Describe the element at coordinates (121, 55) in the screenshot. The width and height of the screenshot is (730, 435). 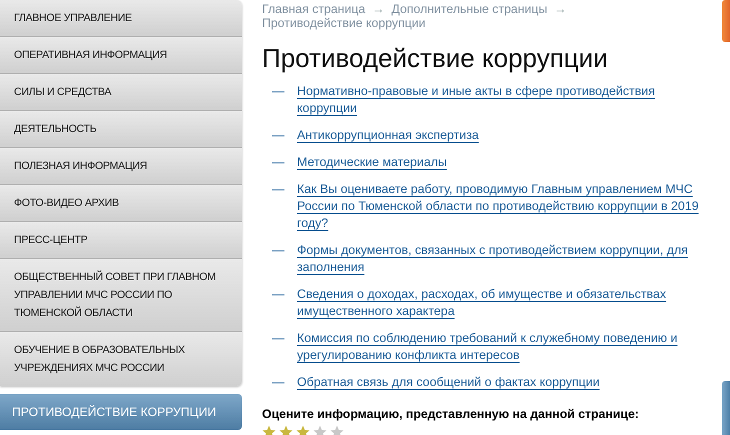
I see `sidebar-item: ОПЕРАТИВНАЯ ИНФОРМАЦИЯ` at that location.